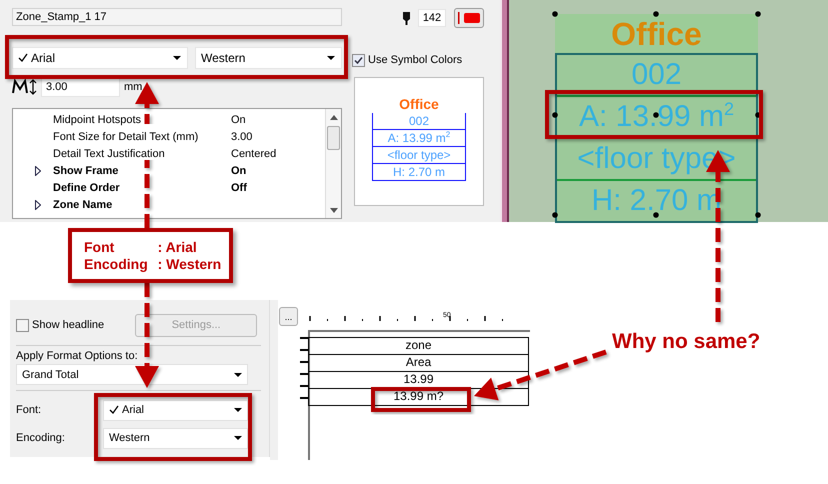 The width and height of the screenshot is (828, 484). Describe the element at coordinates (77, 357) in the screenshot. I see `apply-format-label: Apply Format Options to:` at that location.